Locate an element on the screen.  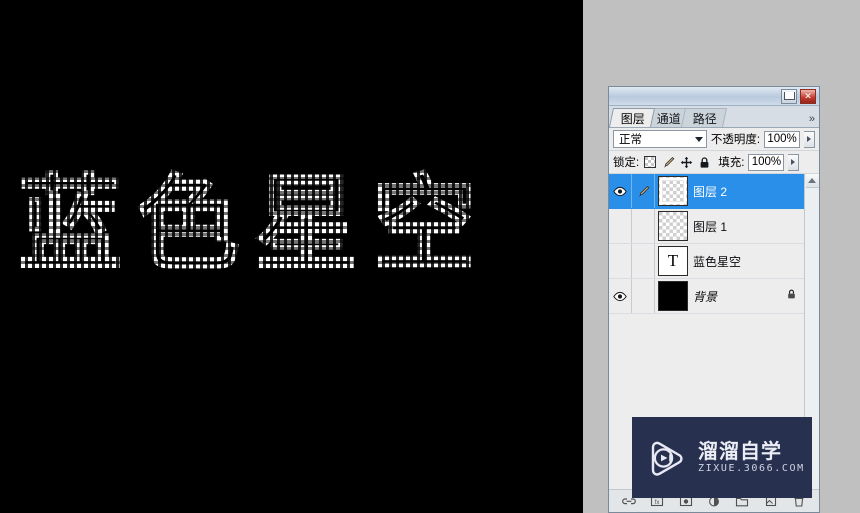
blend-mode-value: 正常 is located at coordinates (630, 140).